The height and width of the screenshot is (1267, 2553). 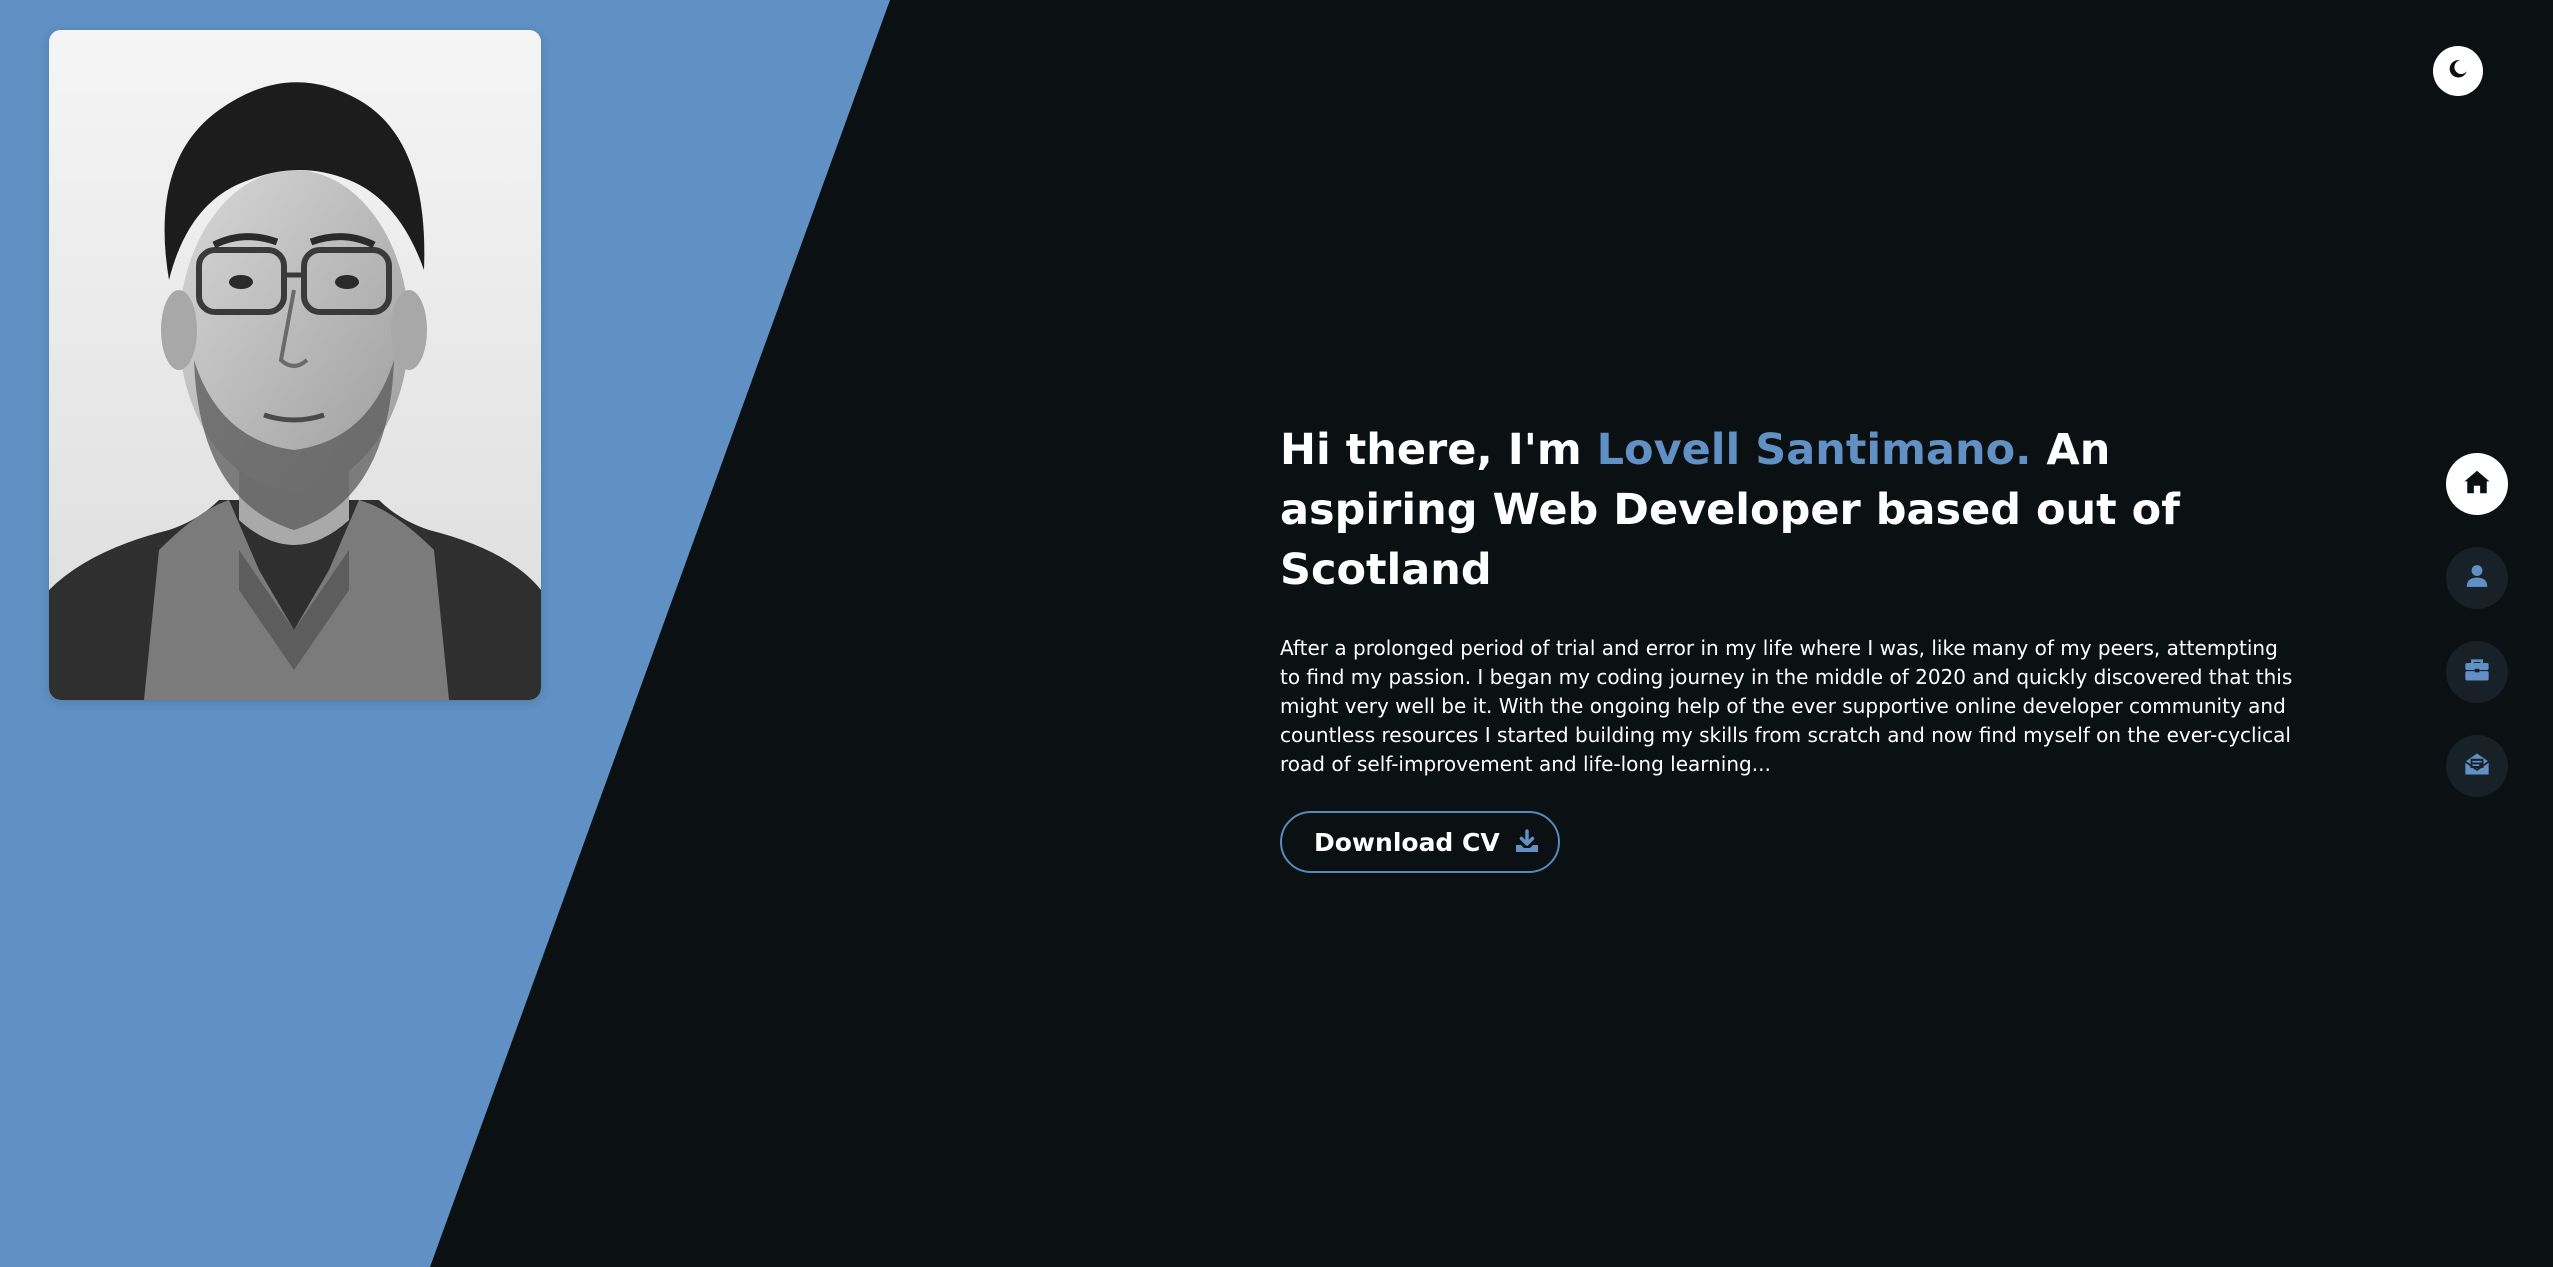 I want to click on home-icon, so click(x=2477, y=484).